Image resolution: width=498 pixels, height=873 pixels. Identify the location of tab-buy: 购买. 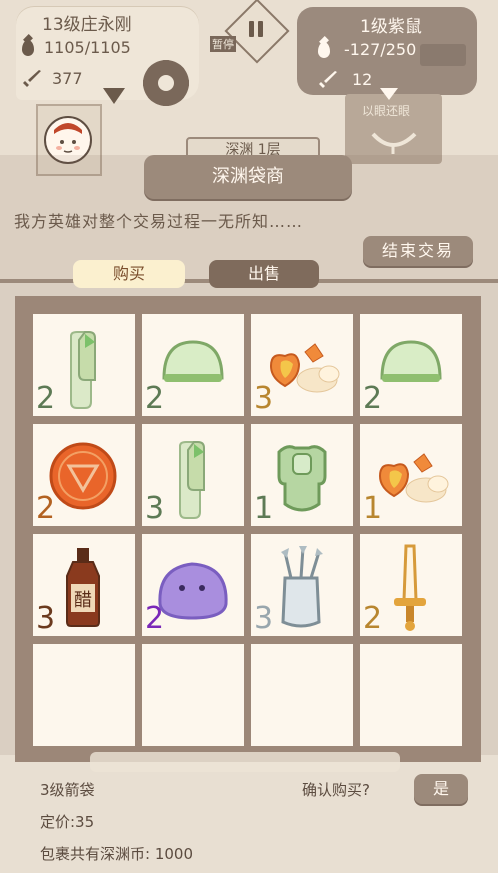
(129, 274).